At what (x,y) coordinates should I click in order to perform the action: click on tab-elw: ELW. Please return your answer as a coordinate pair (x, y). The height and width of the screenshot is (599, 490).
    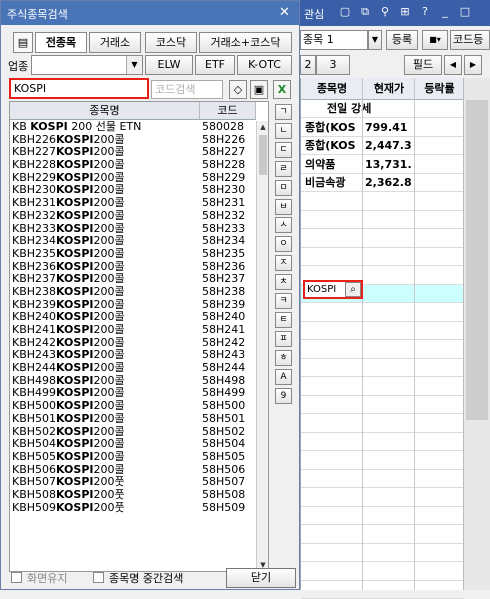
    Looking at the image, I should click on (169, 65).